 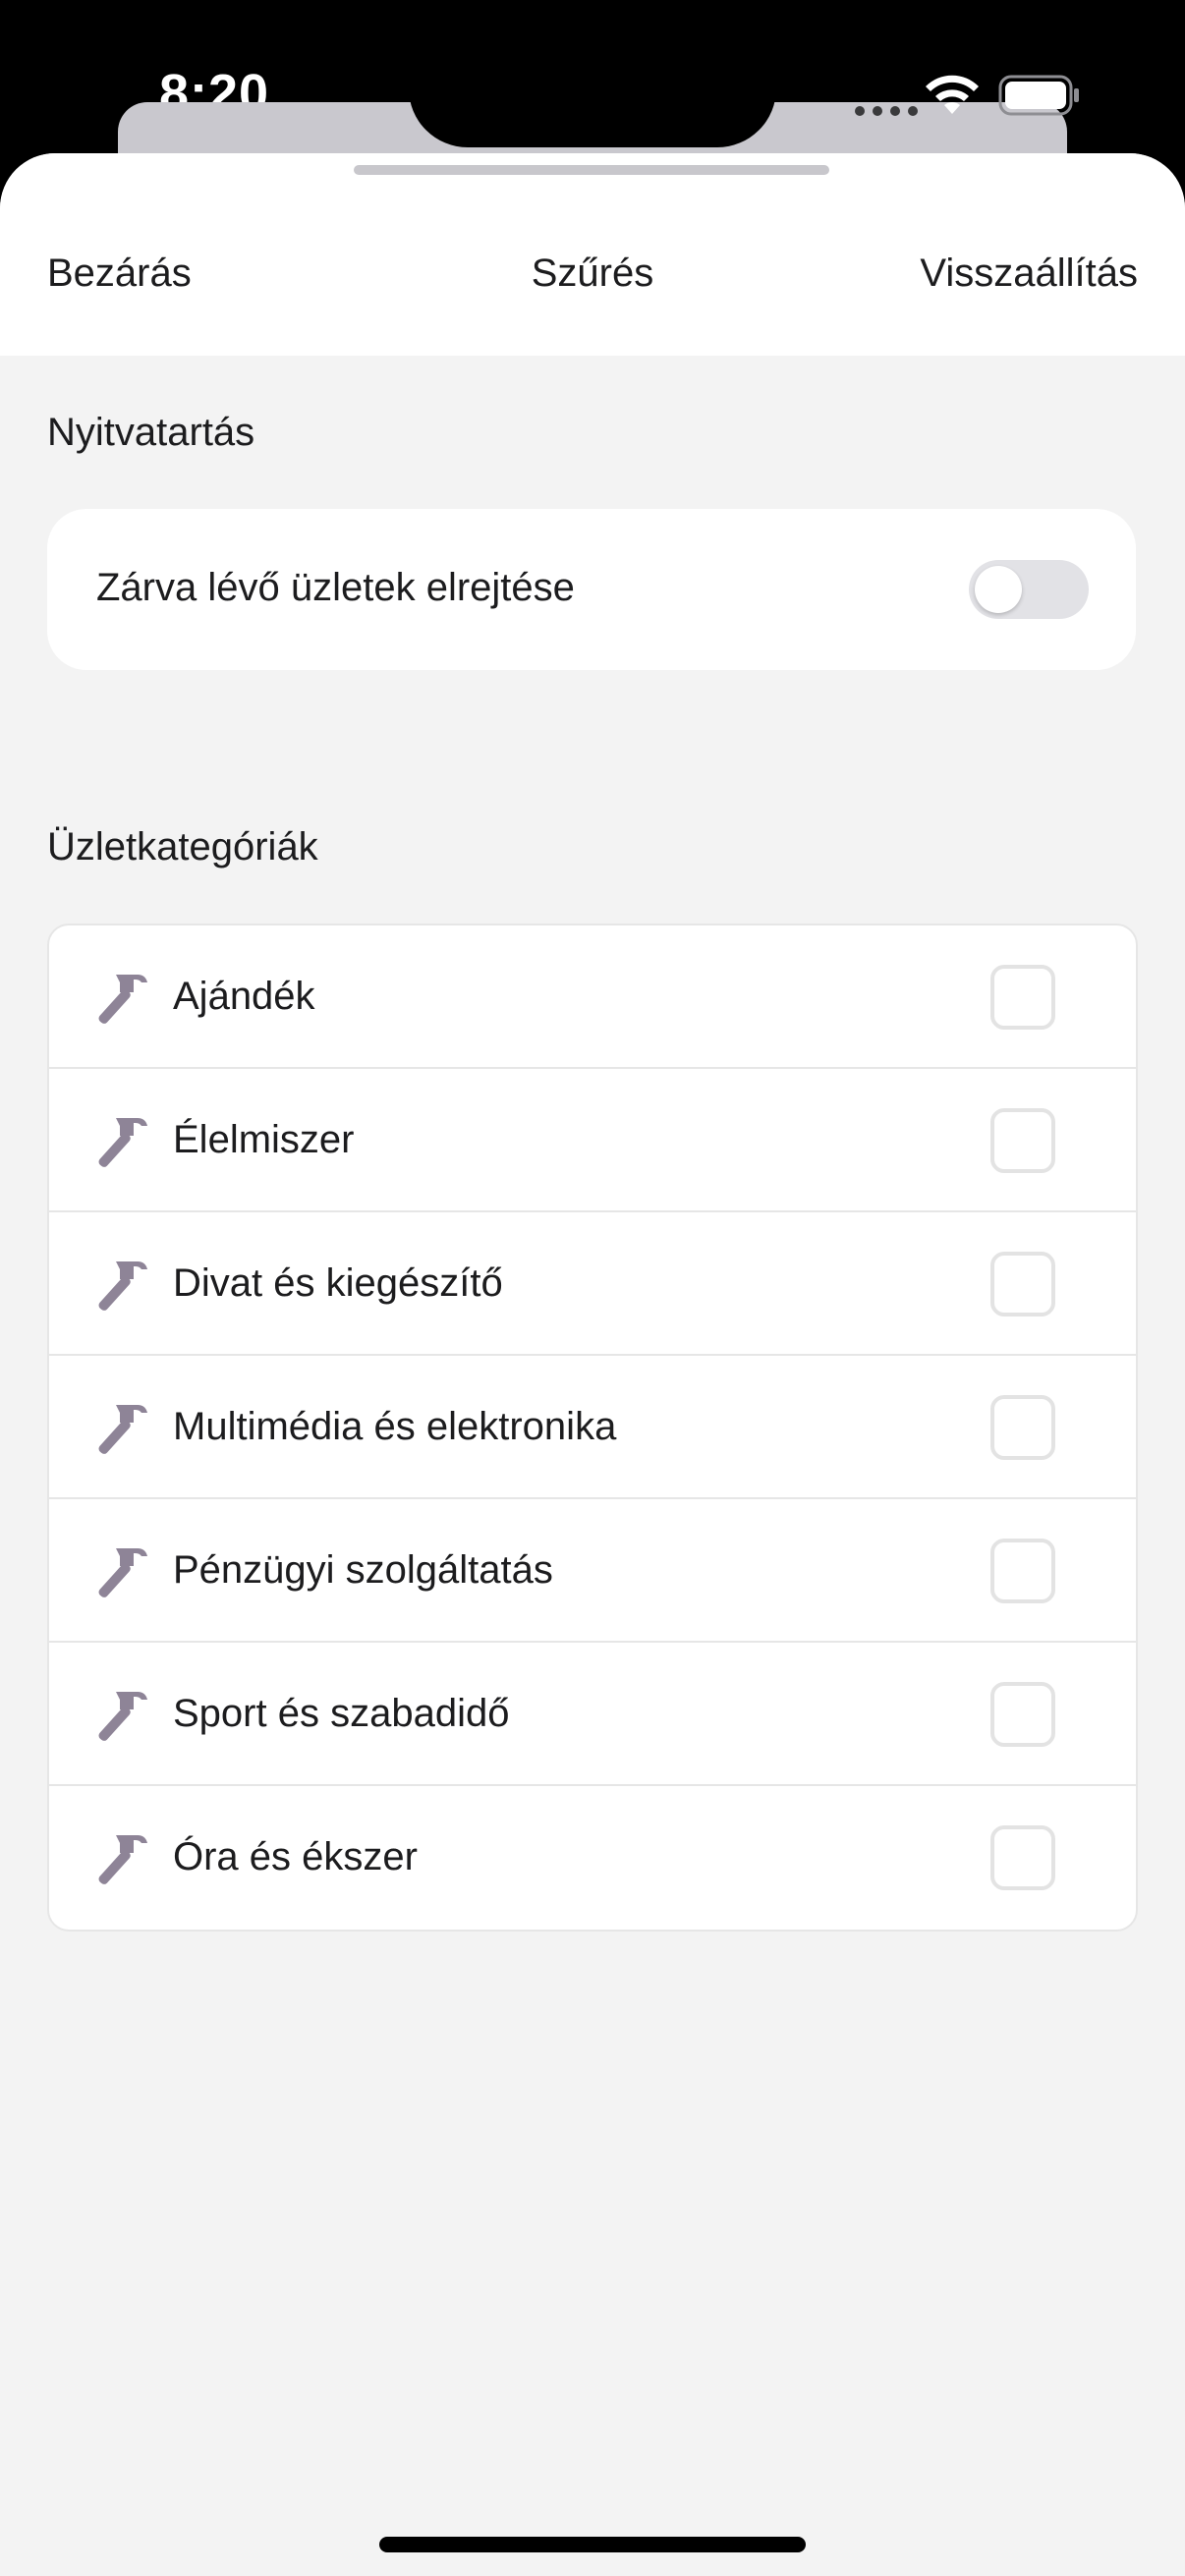 I want to click on sheet-header: Bezárás Szűrés Visszaállítás, so click(x=592, y=254).